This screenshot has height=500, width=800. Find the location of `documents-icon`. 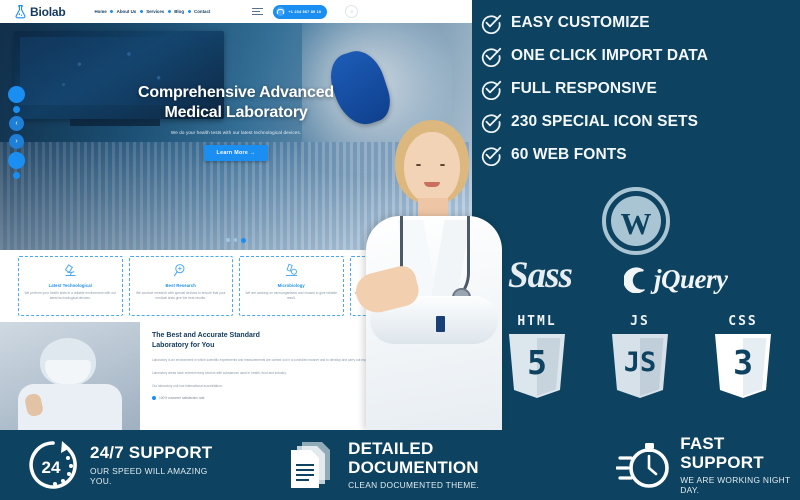

documents-icon is located at coordinates (311, 465).